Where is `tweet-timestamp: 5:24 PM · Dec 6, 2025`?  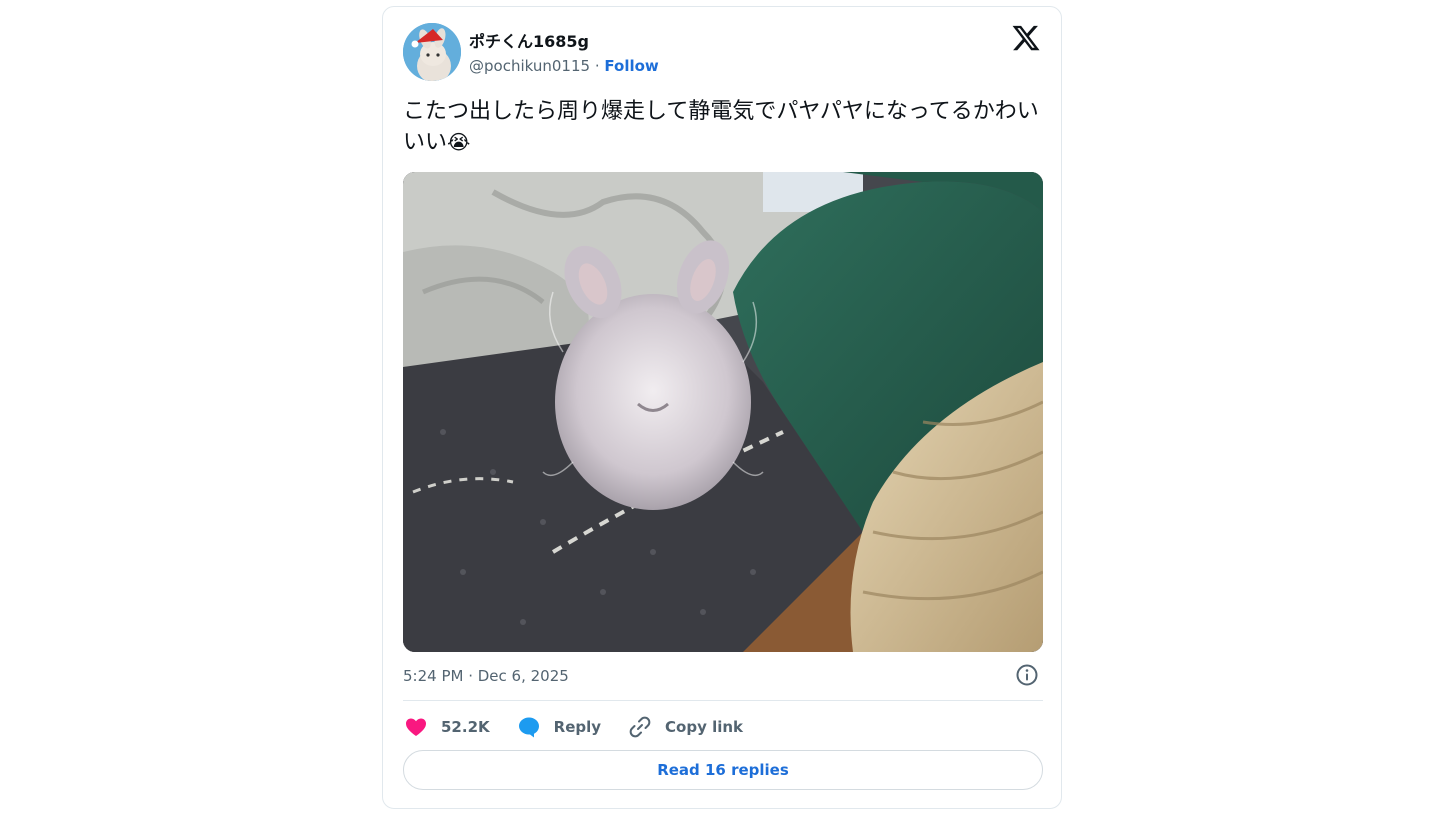
tweet-timestamp: 5:24 PM · Dec 6, 2025 is located at coordinates (486, 676).